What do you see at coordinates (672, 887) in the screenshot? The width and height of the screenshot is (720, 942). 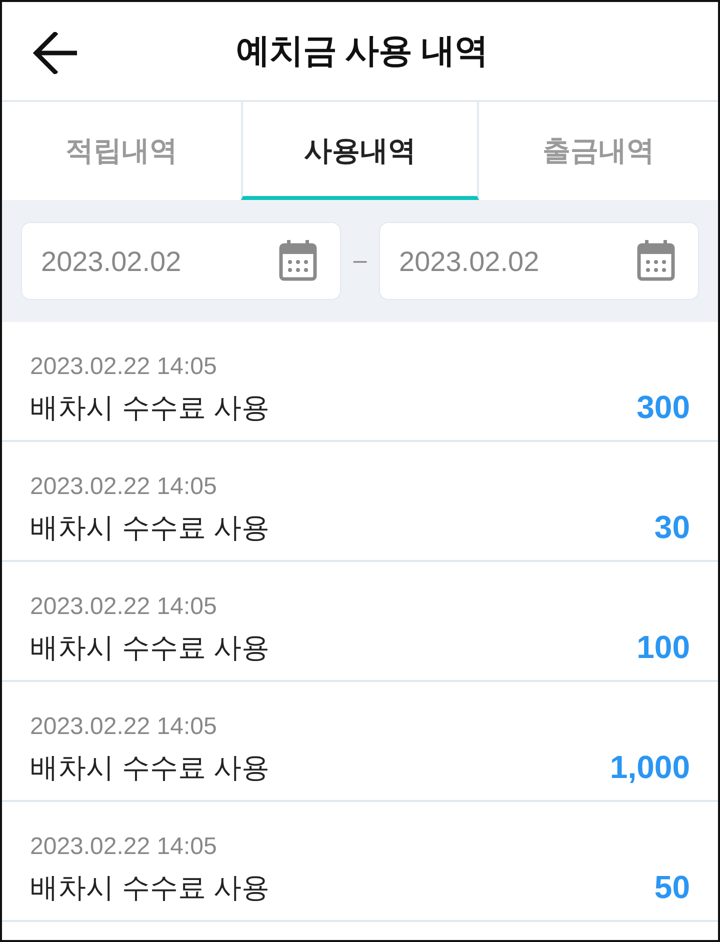 I see `entry-amount: 50` at bounding box center [672, 887].